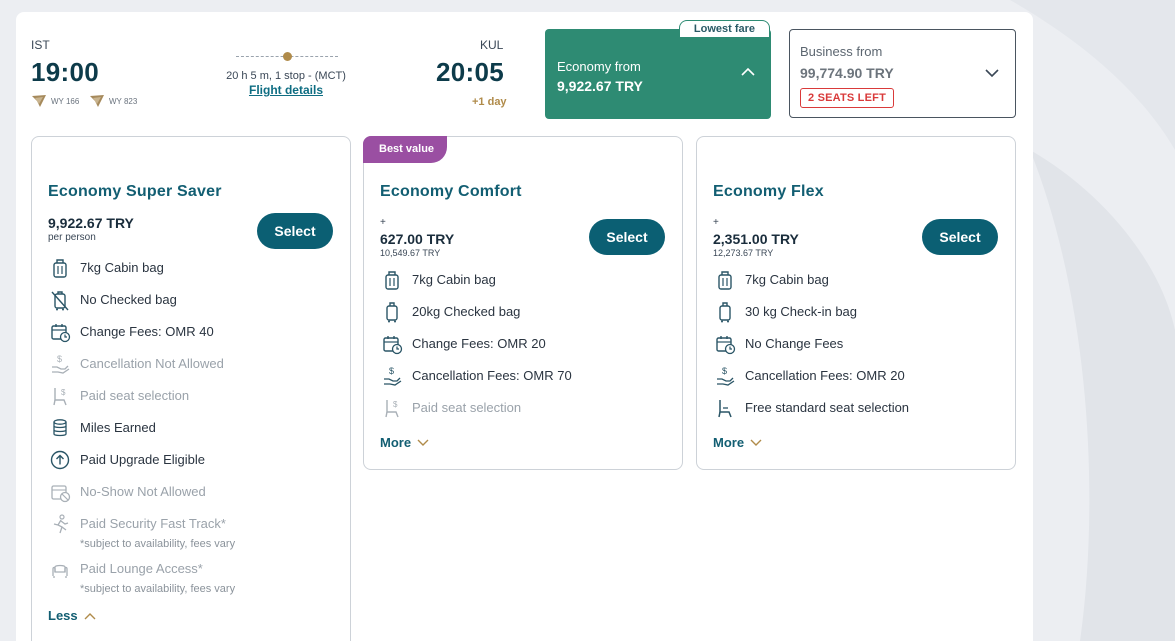 The image size is (1175, 641). I want to click on feature-item: No Checked bag, so click(195, 307).